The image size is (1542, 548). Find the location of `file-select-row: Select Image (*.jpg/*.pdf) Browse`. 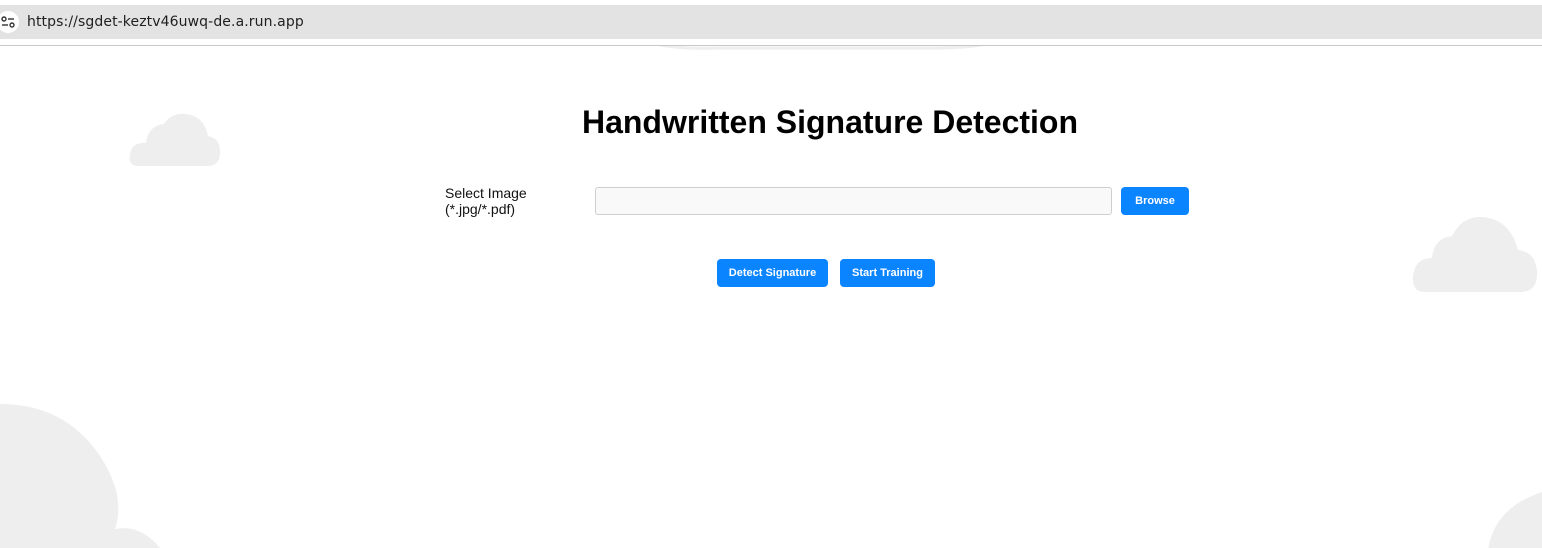

file-select-row: Select Image (*.jpg/*.pdf) Browse is located at coordinates (817, 201).